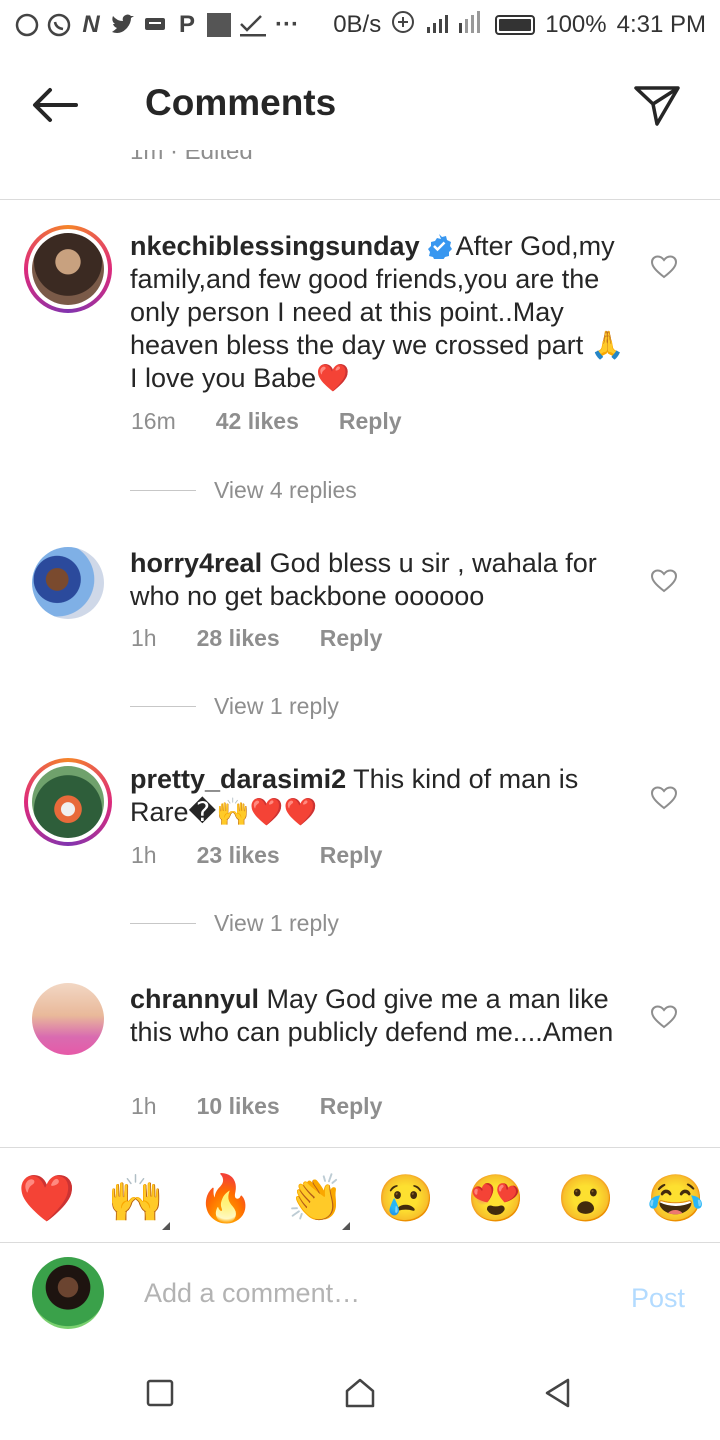  I want to click on emoji-crying-button: 😢, so click(405, 1198).